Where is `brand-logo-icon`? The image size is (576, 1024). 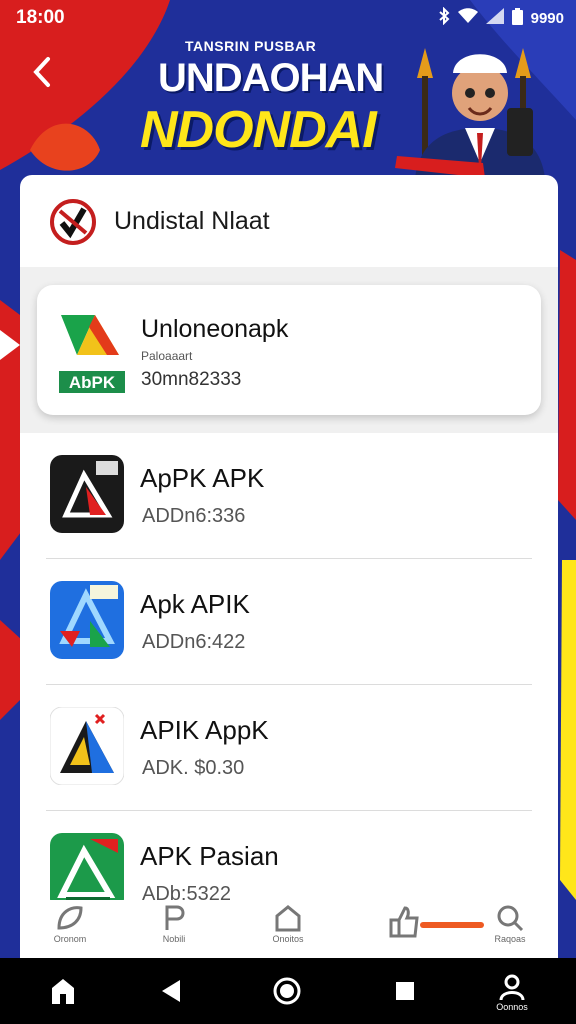
brand-logo-icon is located at coordinates (73, 222).